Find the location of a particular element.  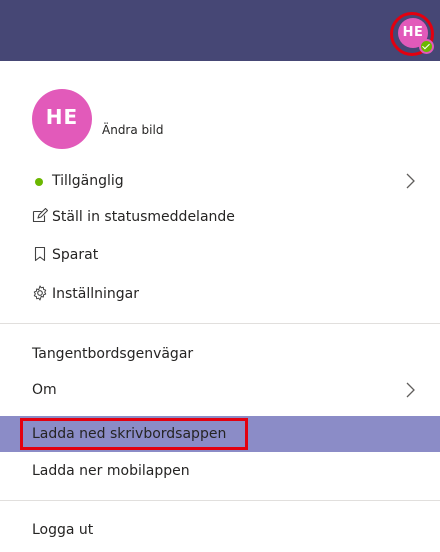

gear-icon is located at coordinates (40, 293).